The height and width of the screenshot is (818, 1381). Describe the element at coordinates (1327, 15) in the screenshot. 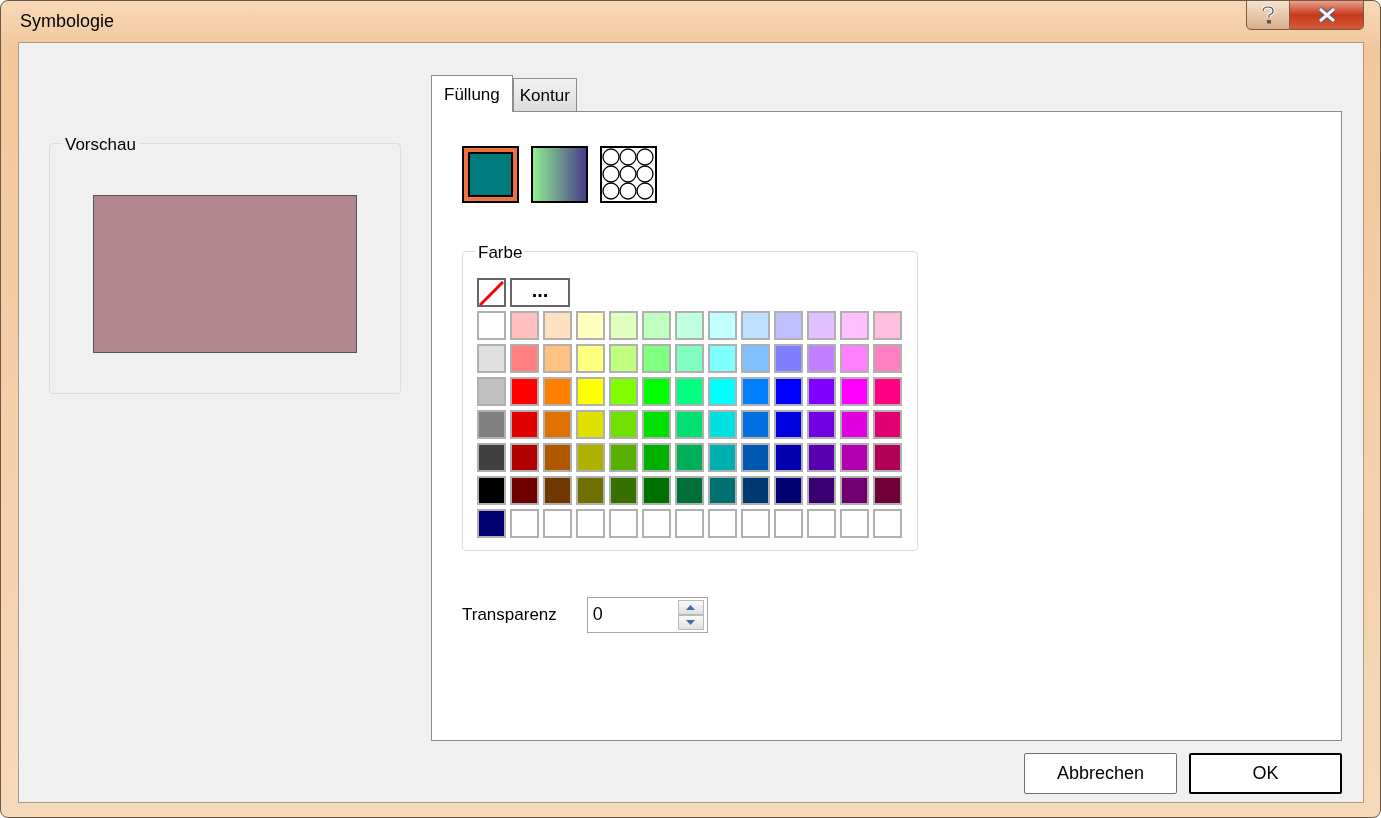

I see `close-button` at that location.